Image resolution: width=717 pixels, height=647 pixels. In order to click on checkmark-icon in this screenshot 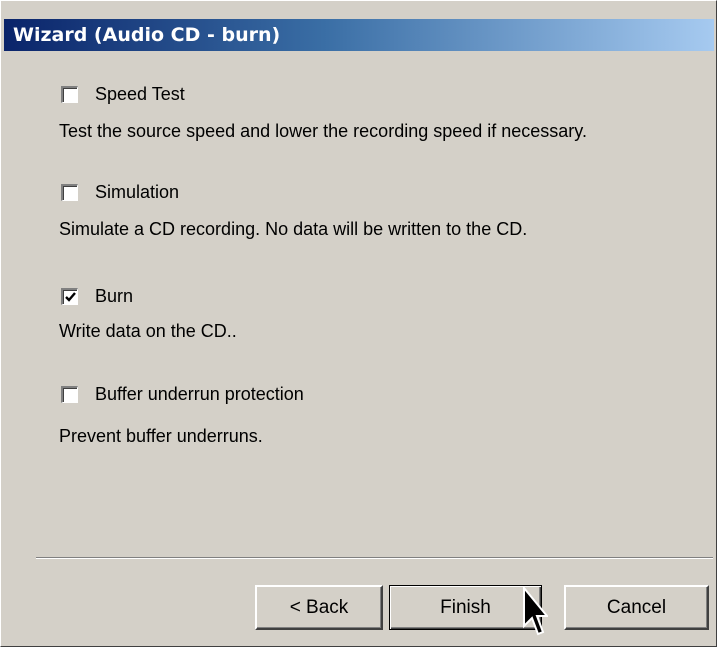, I will do `click(70, 296)`.